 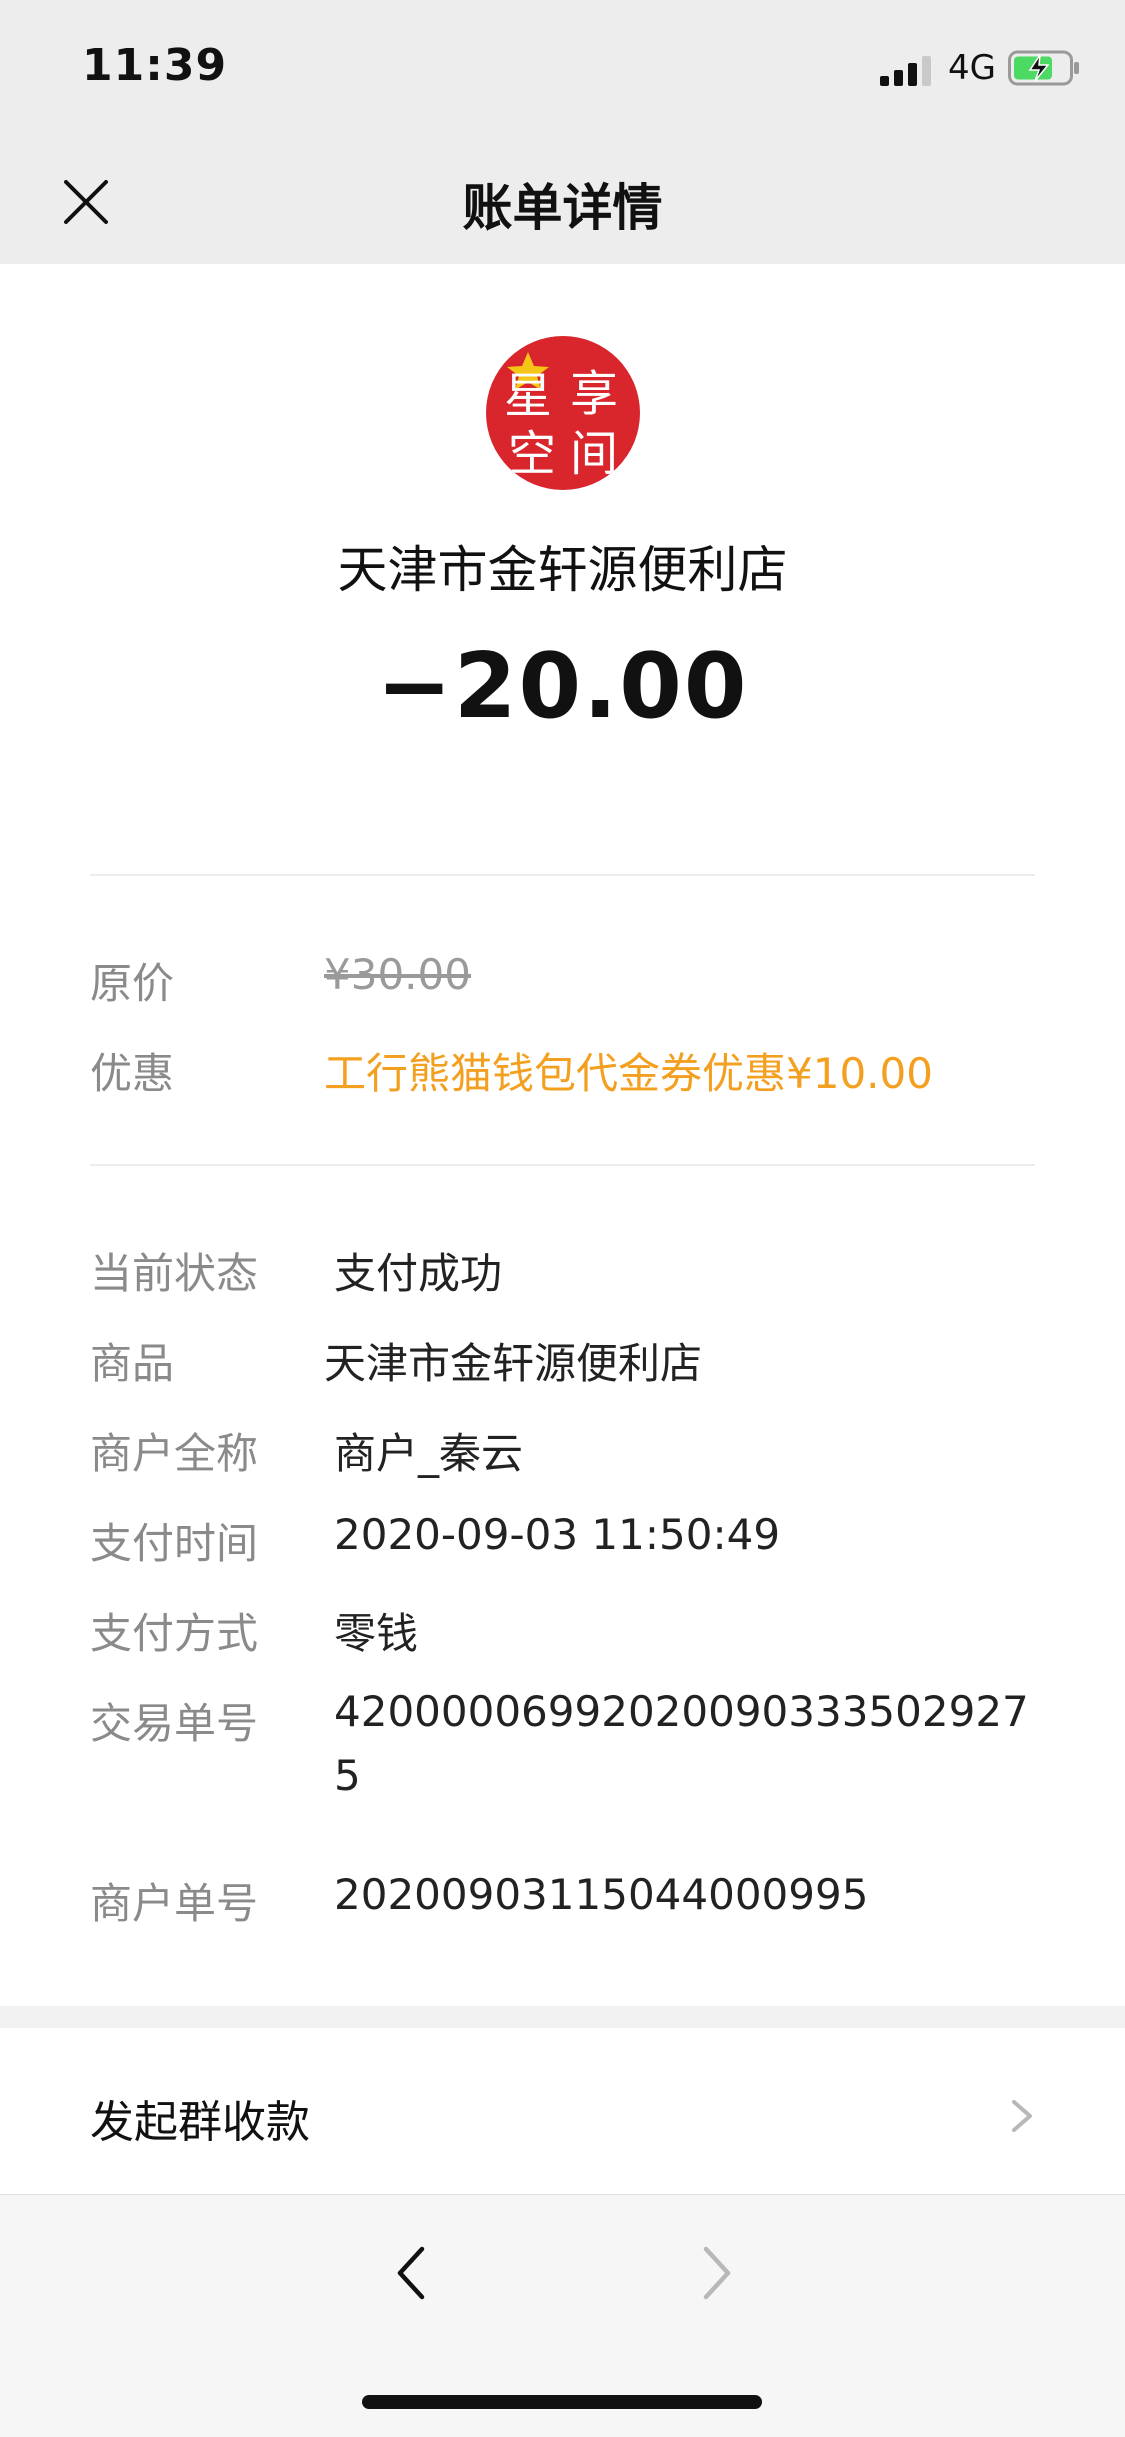 I want to click on payment-time-label: 支付时间, so click(x=174, y=1543).